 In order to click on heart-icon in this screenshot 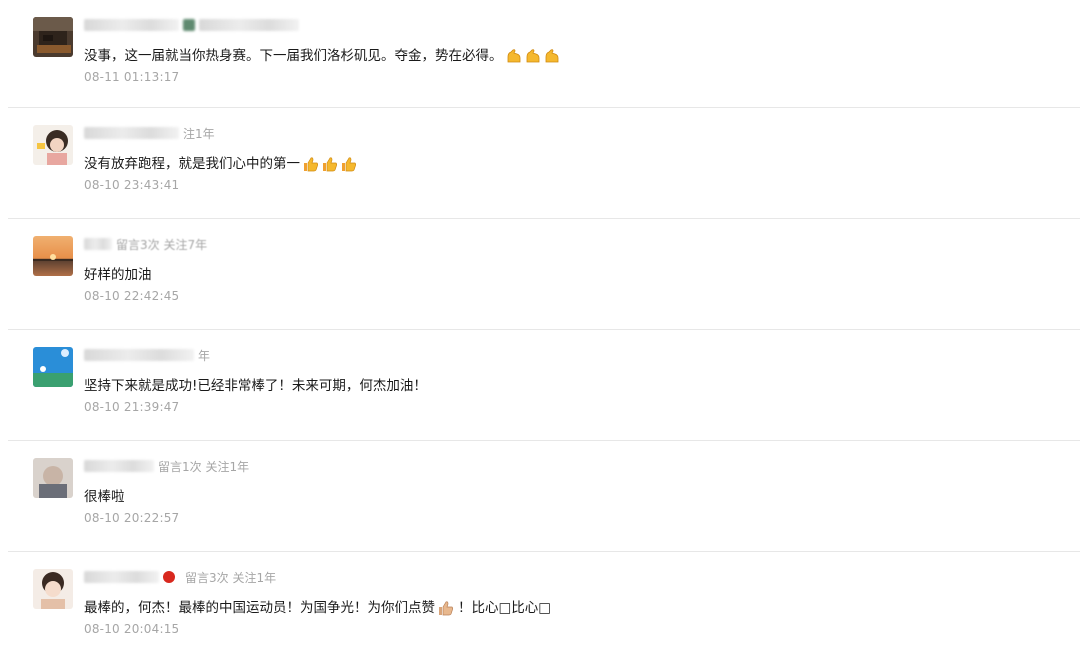, I will do `click(169, 577)`.